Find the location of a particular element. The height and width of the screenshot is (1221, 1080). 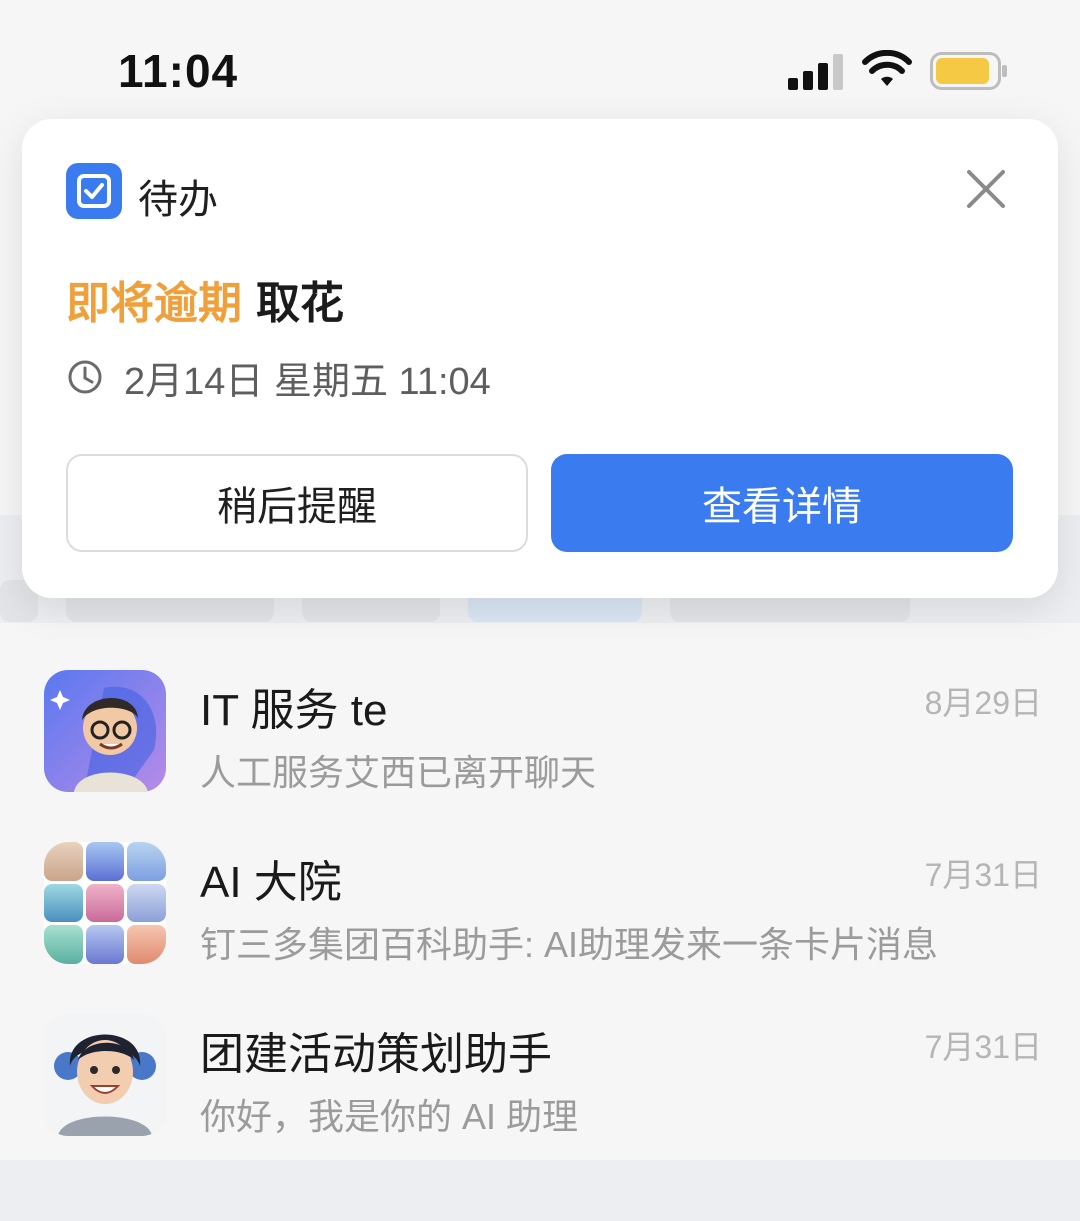

checkbox-icon is located at coordinates (94, 191).